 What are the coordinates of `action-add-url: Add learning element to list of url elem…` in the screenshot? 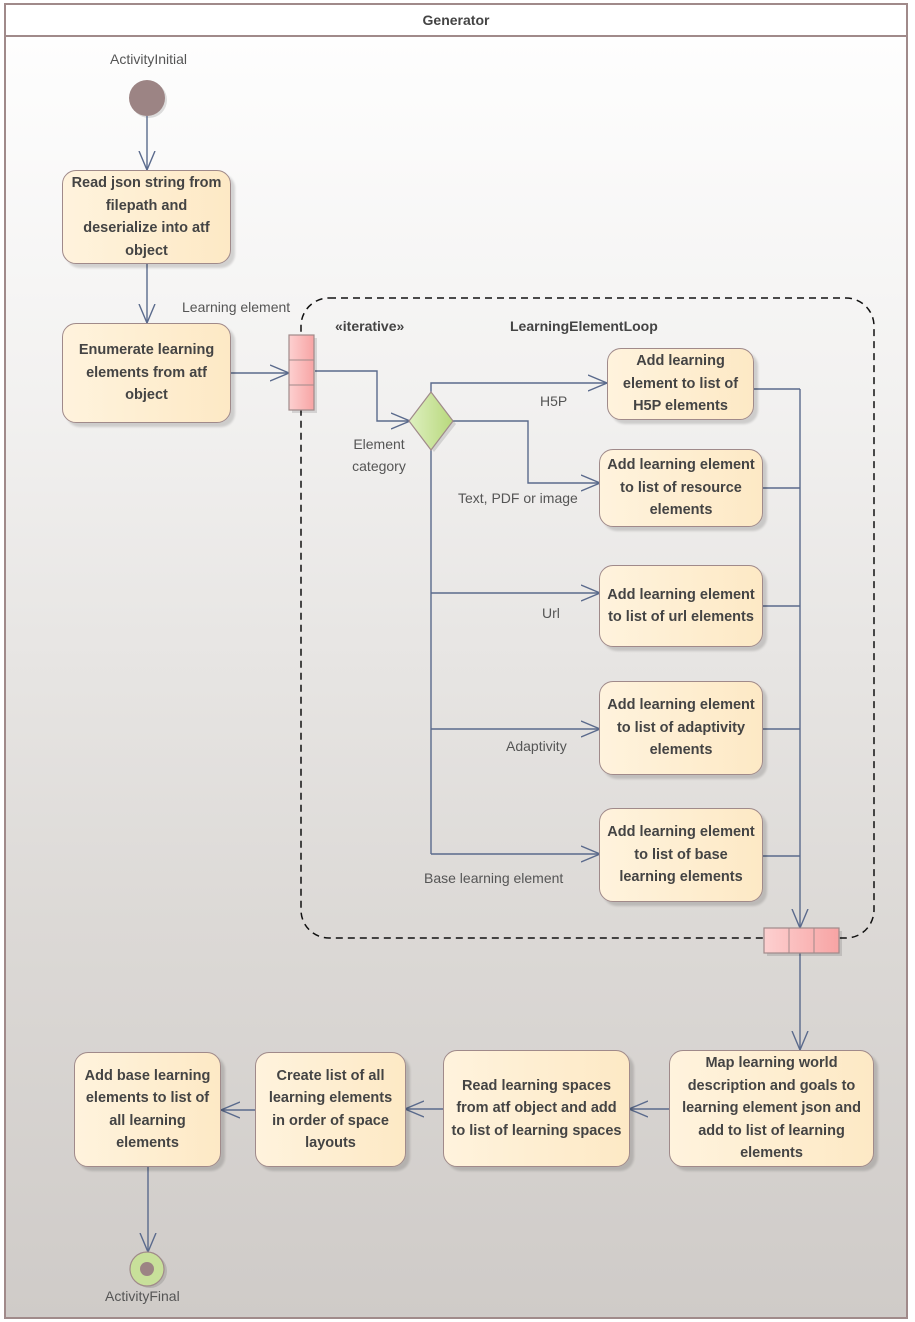 It's located at (681, 606).